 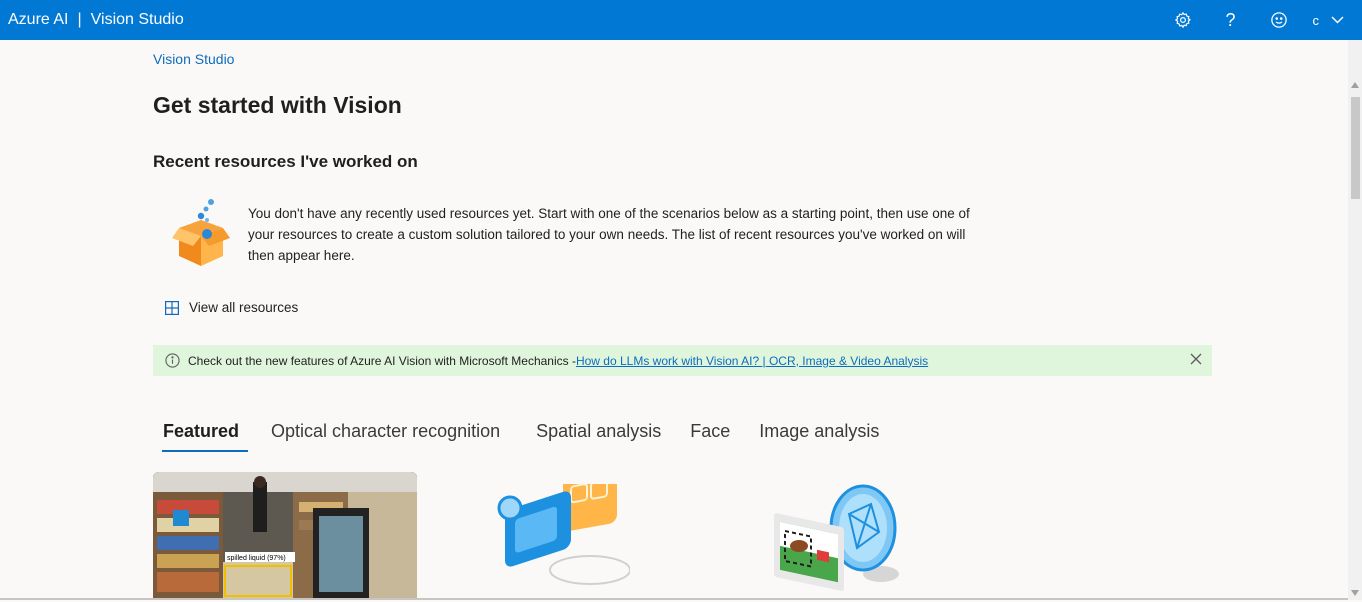 I want to click on brand-name: Azure AI, so click(x=38, y=20).